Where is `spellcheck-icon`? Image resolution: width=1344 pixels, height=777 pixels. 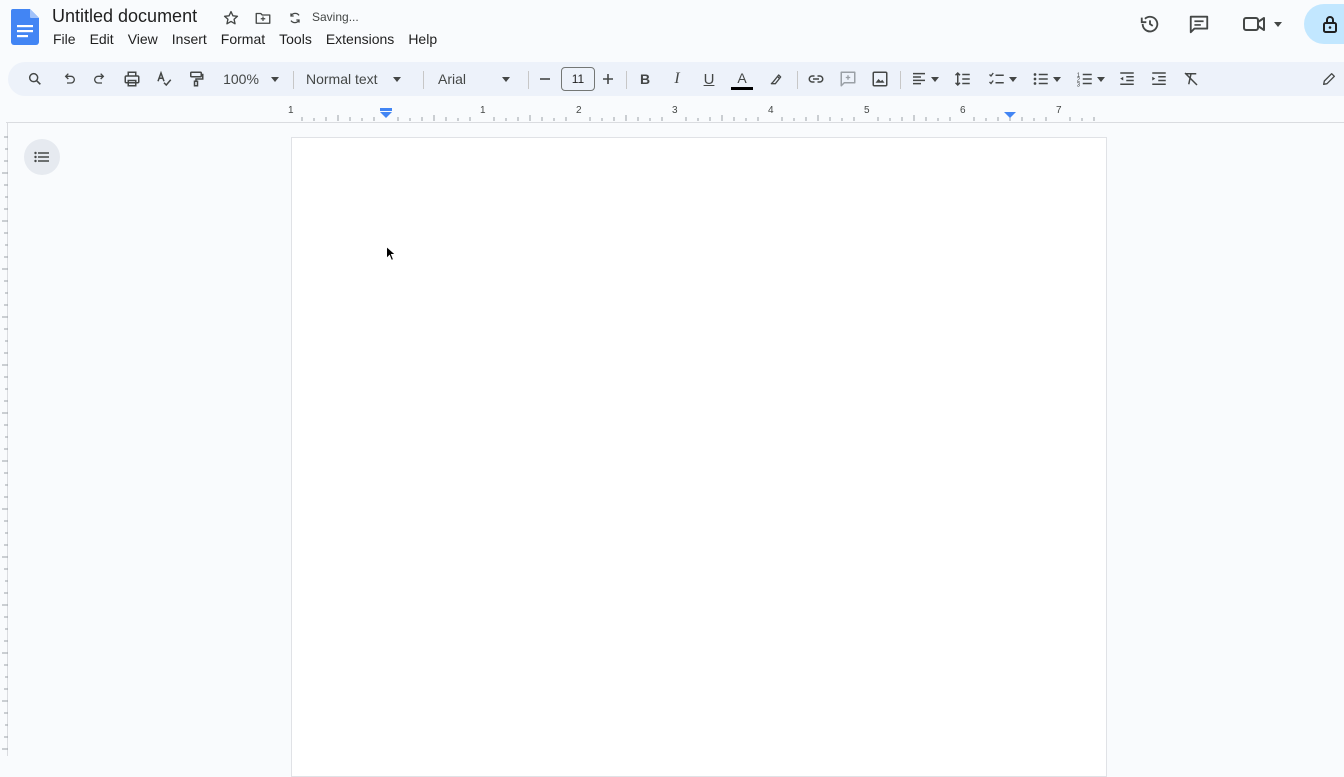 spellcheck-icon is located at coordinates (164, 79).